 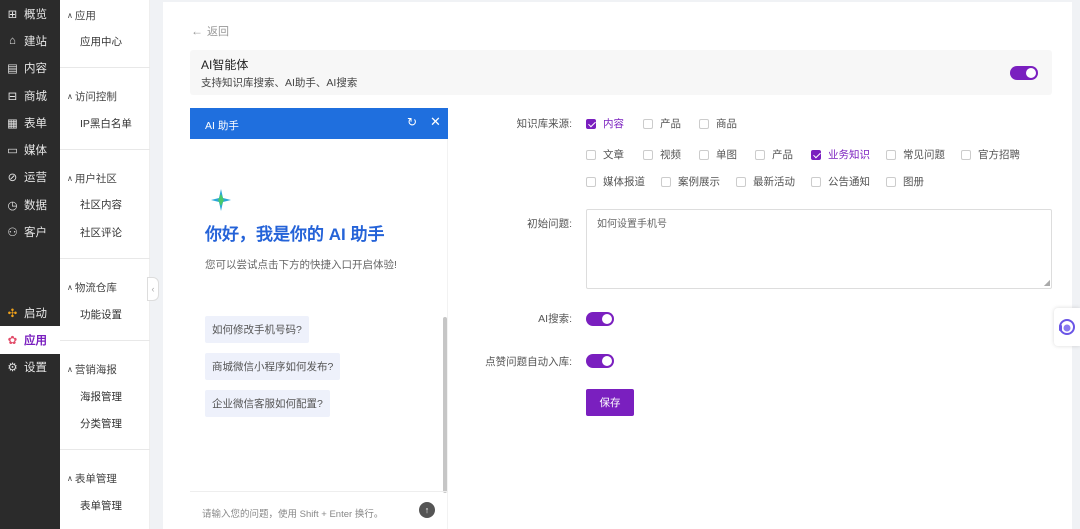 I want to click on nav-item-label: 应用, so click(x=35, y=340).